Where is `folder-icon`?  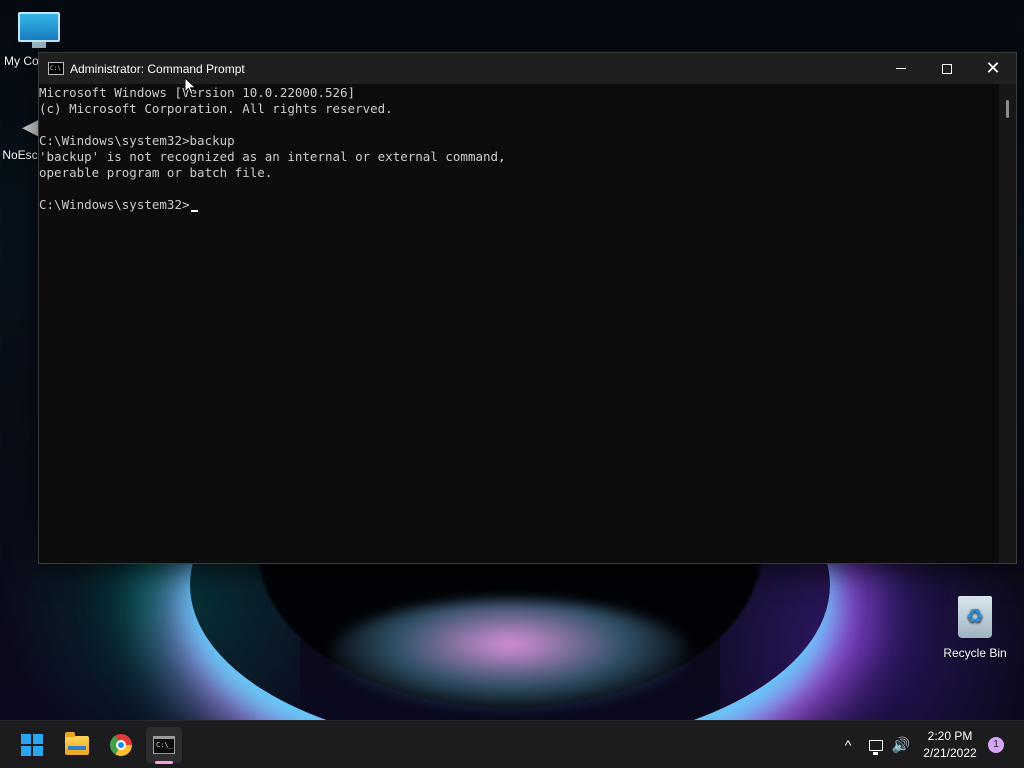 folder-icon is located at coordinates (77, 743).